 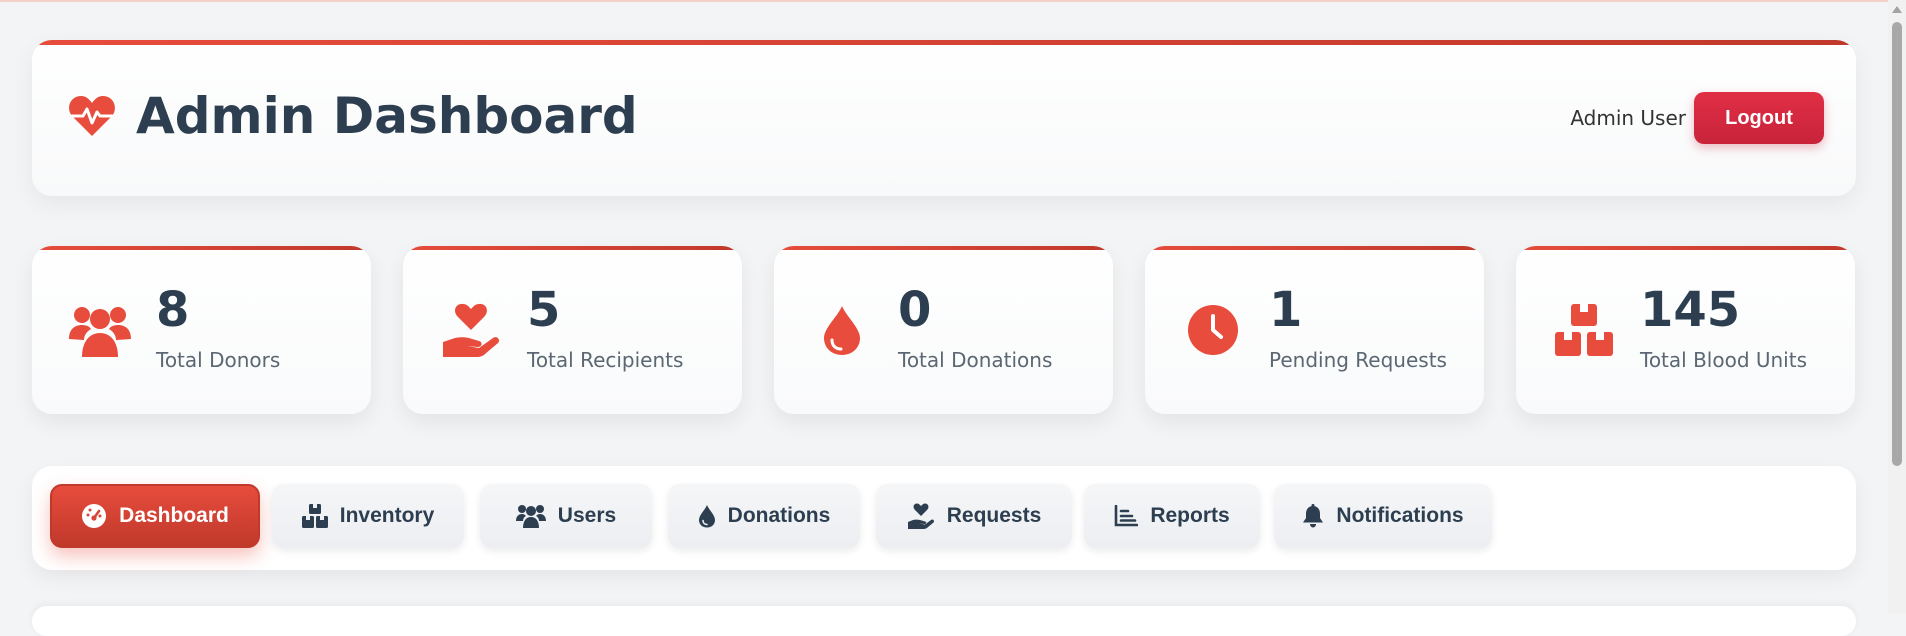 I want to click on tab-reports: Reports, so click(x=1172, y=516).